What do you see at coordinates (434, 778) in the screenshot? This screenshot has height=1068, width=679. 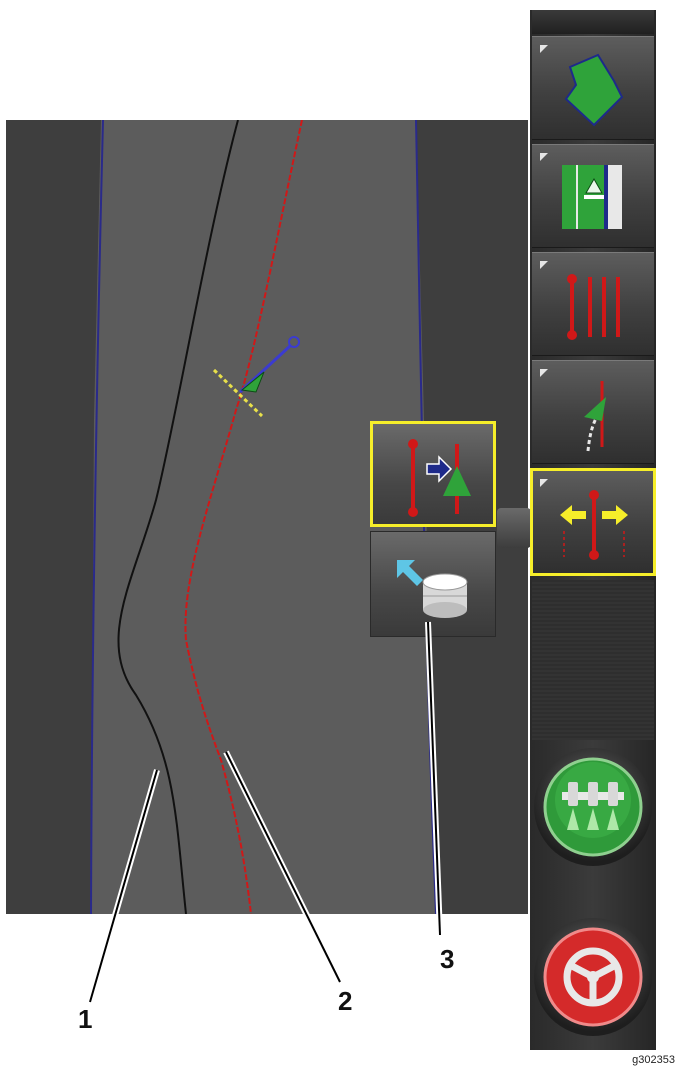 I see `callout-line-3-core` at bounding box center [434, 778].